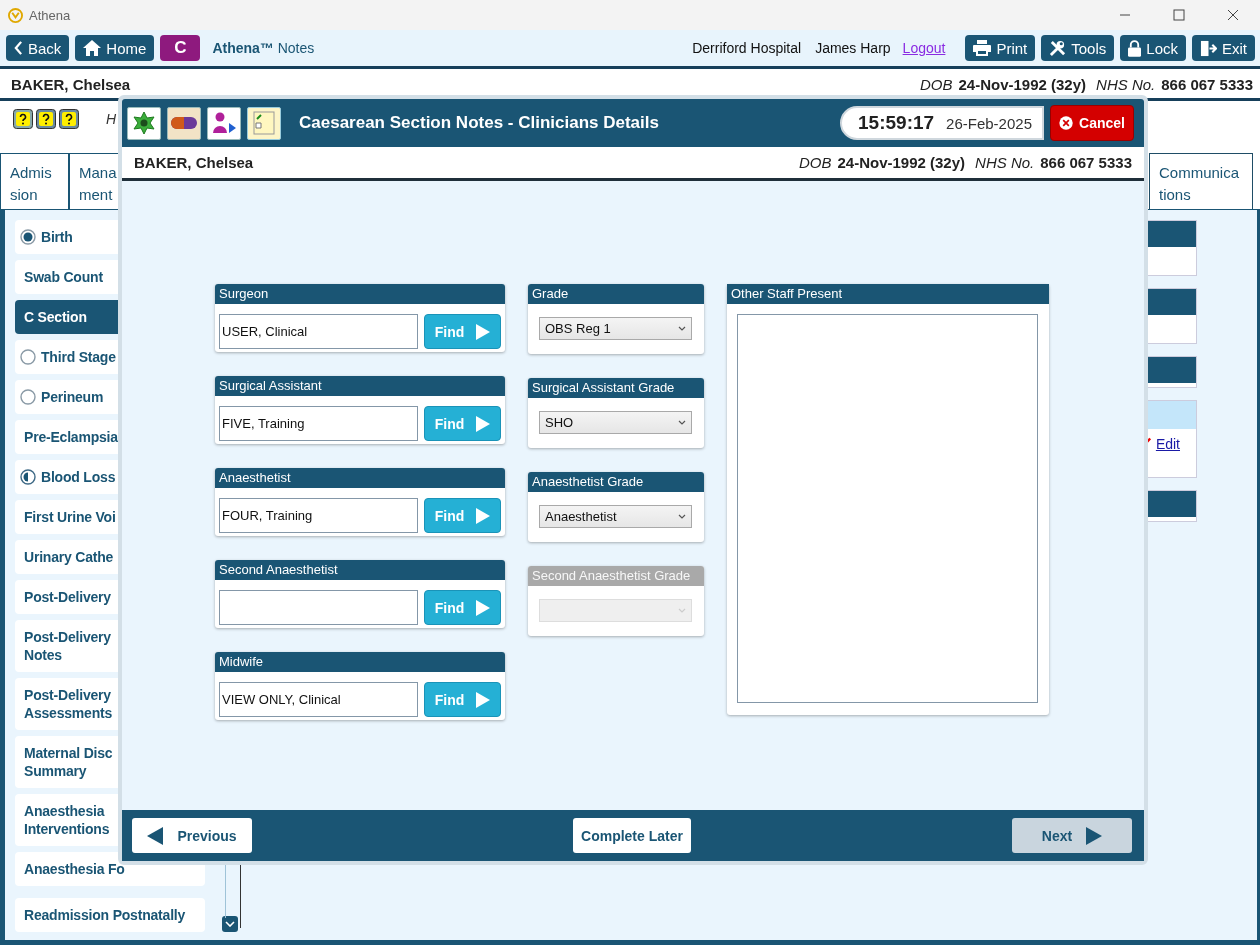  What do you see at coordinates (924, 48) in the screenshot?
I see `logout-link: Logout` at bounding box center [924, 48].